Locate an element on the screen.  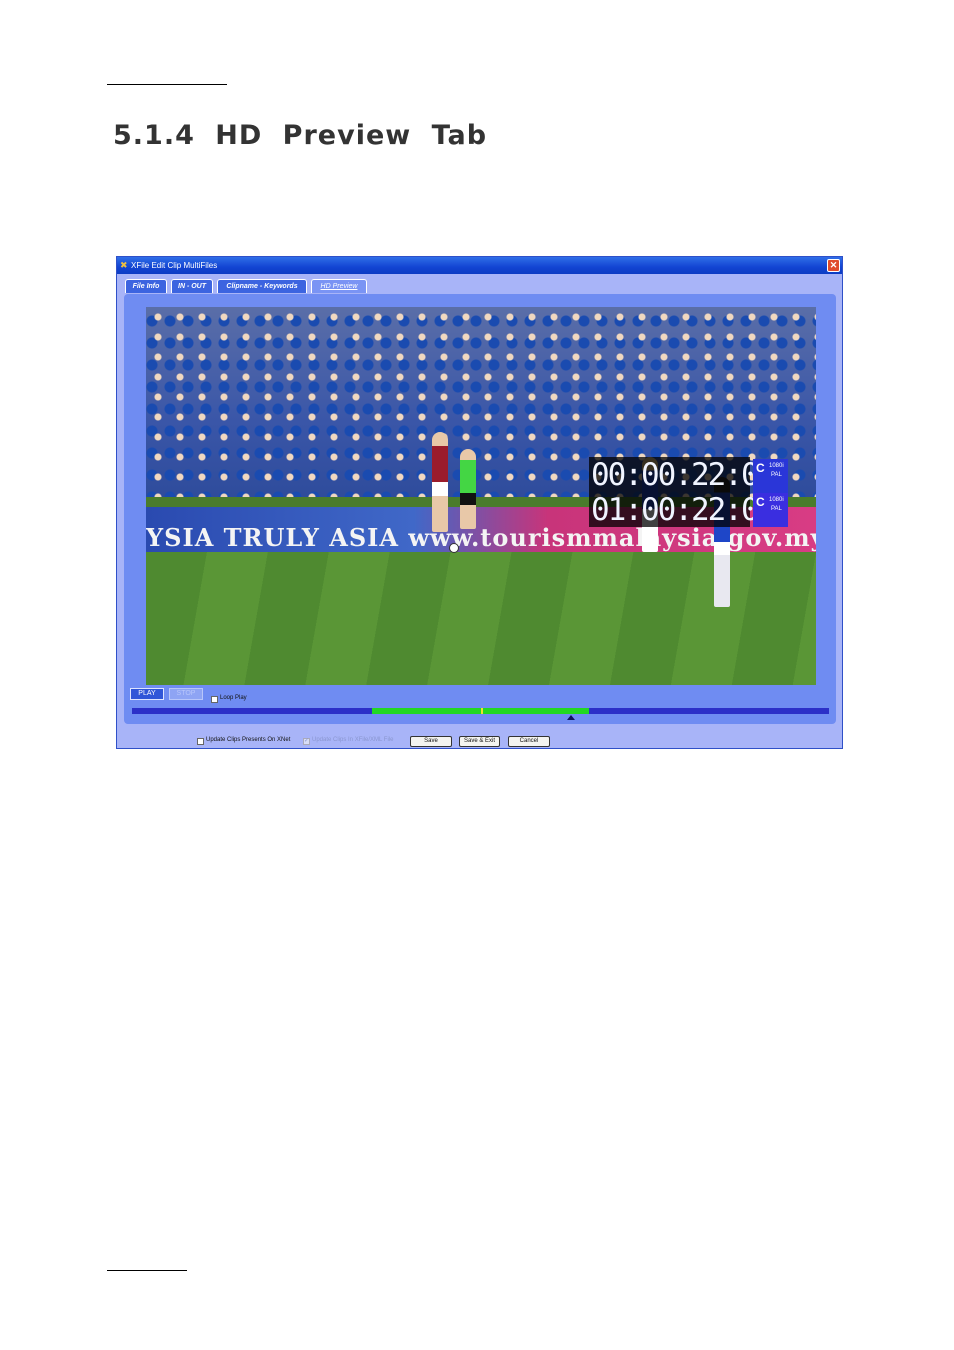
video-referee is located at coordinates (468, 489).